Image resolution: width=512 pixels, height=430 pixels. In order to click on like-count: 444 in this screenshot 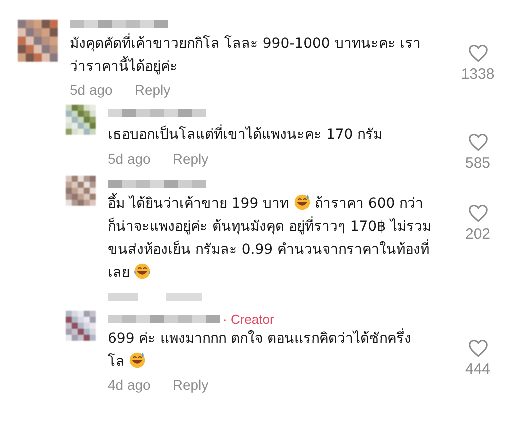, I will do `click(478, 369)`.